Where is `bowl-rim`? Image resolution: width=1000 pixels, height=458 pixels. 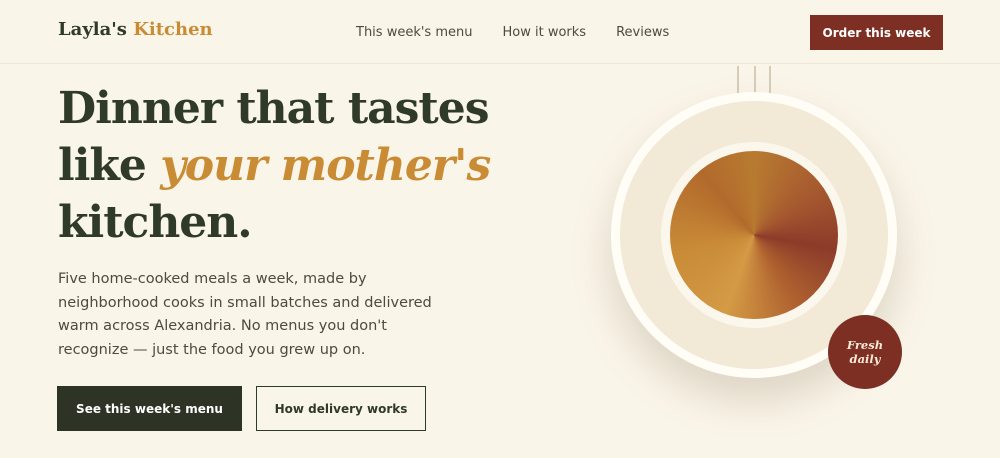 bowl-rim is located at coordinates (754, 235).